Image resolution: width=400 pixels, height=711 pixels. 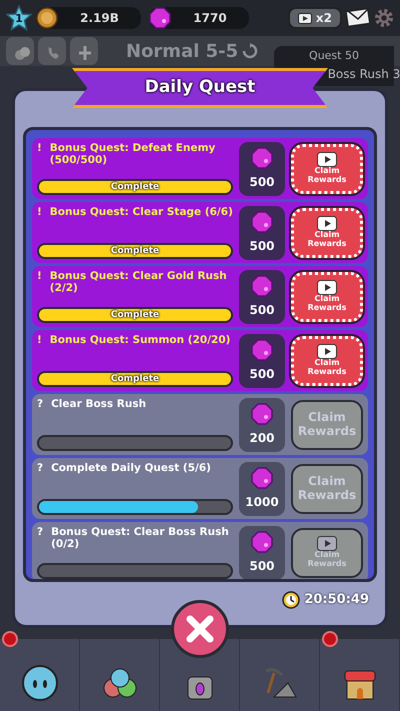 What do you see at coordinates (250, 51) in the screenshot?
I see `refresh-icon` at bounding box center [250, 51].